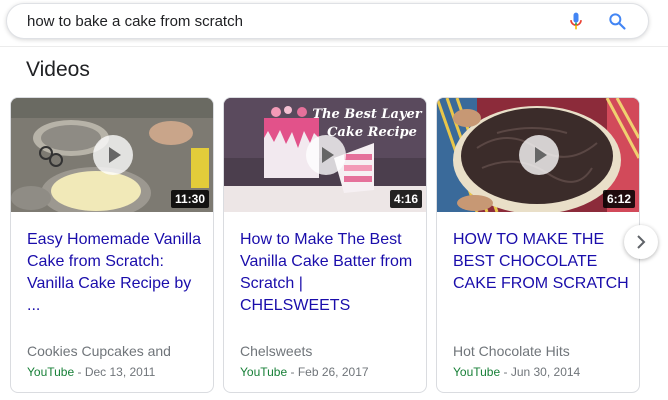  What do you see at coordinates (287, 21) in the screenshot?
I see `search-input` at bounding box center [287, 21].